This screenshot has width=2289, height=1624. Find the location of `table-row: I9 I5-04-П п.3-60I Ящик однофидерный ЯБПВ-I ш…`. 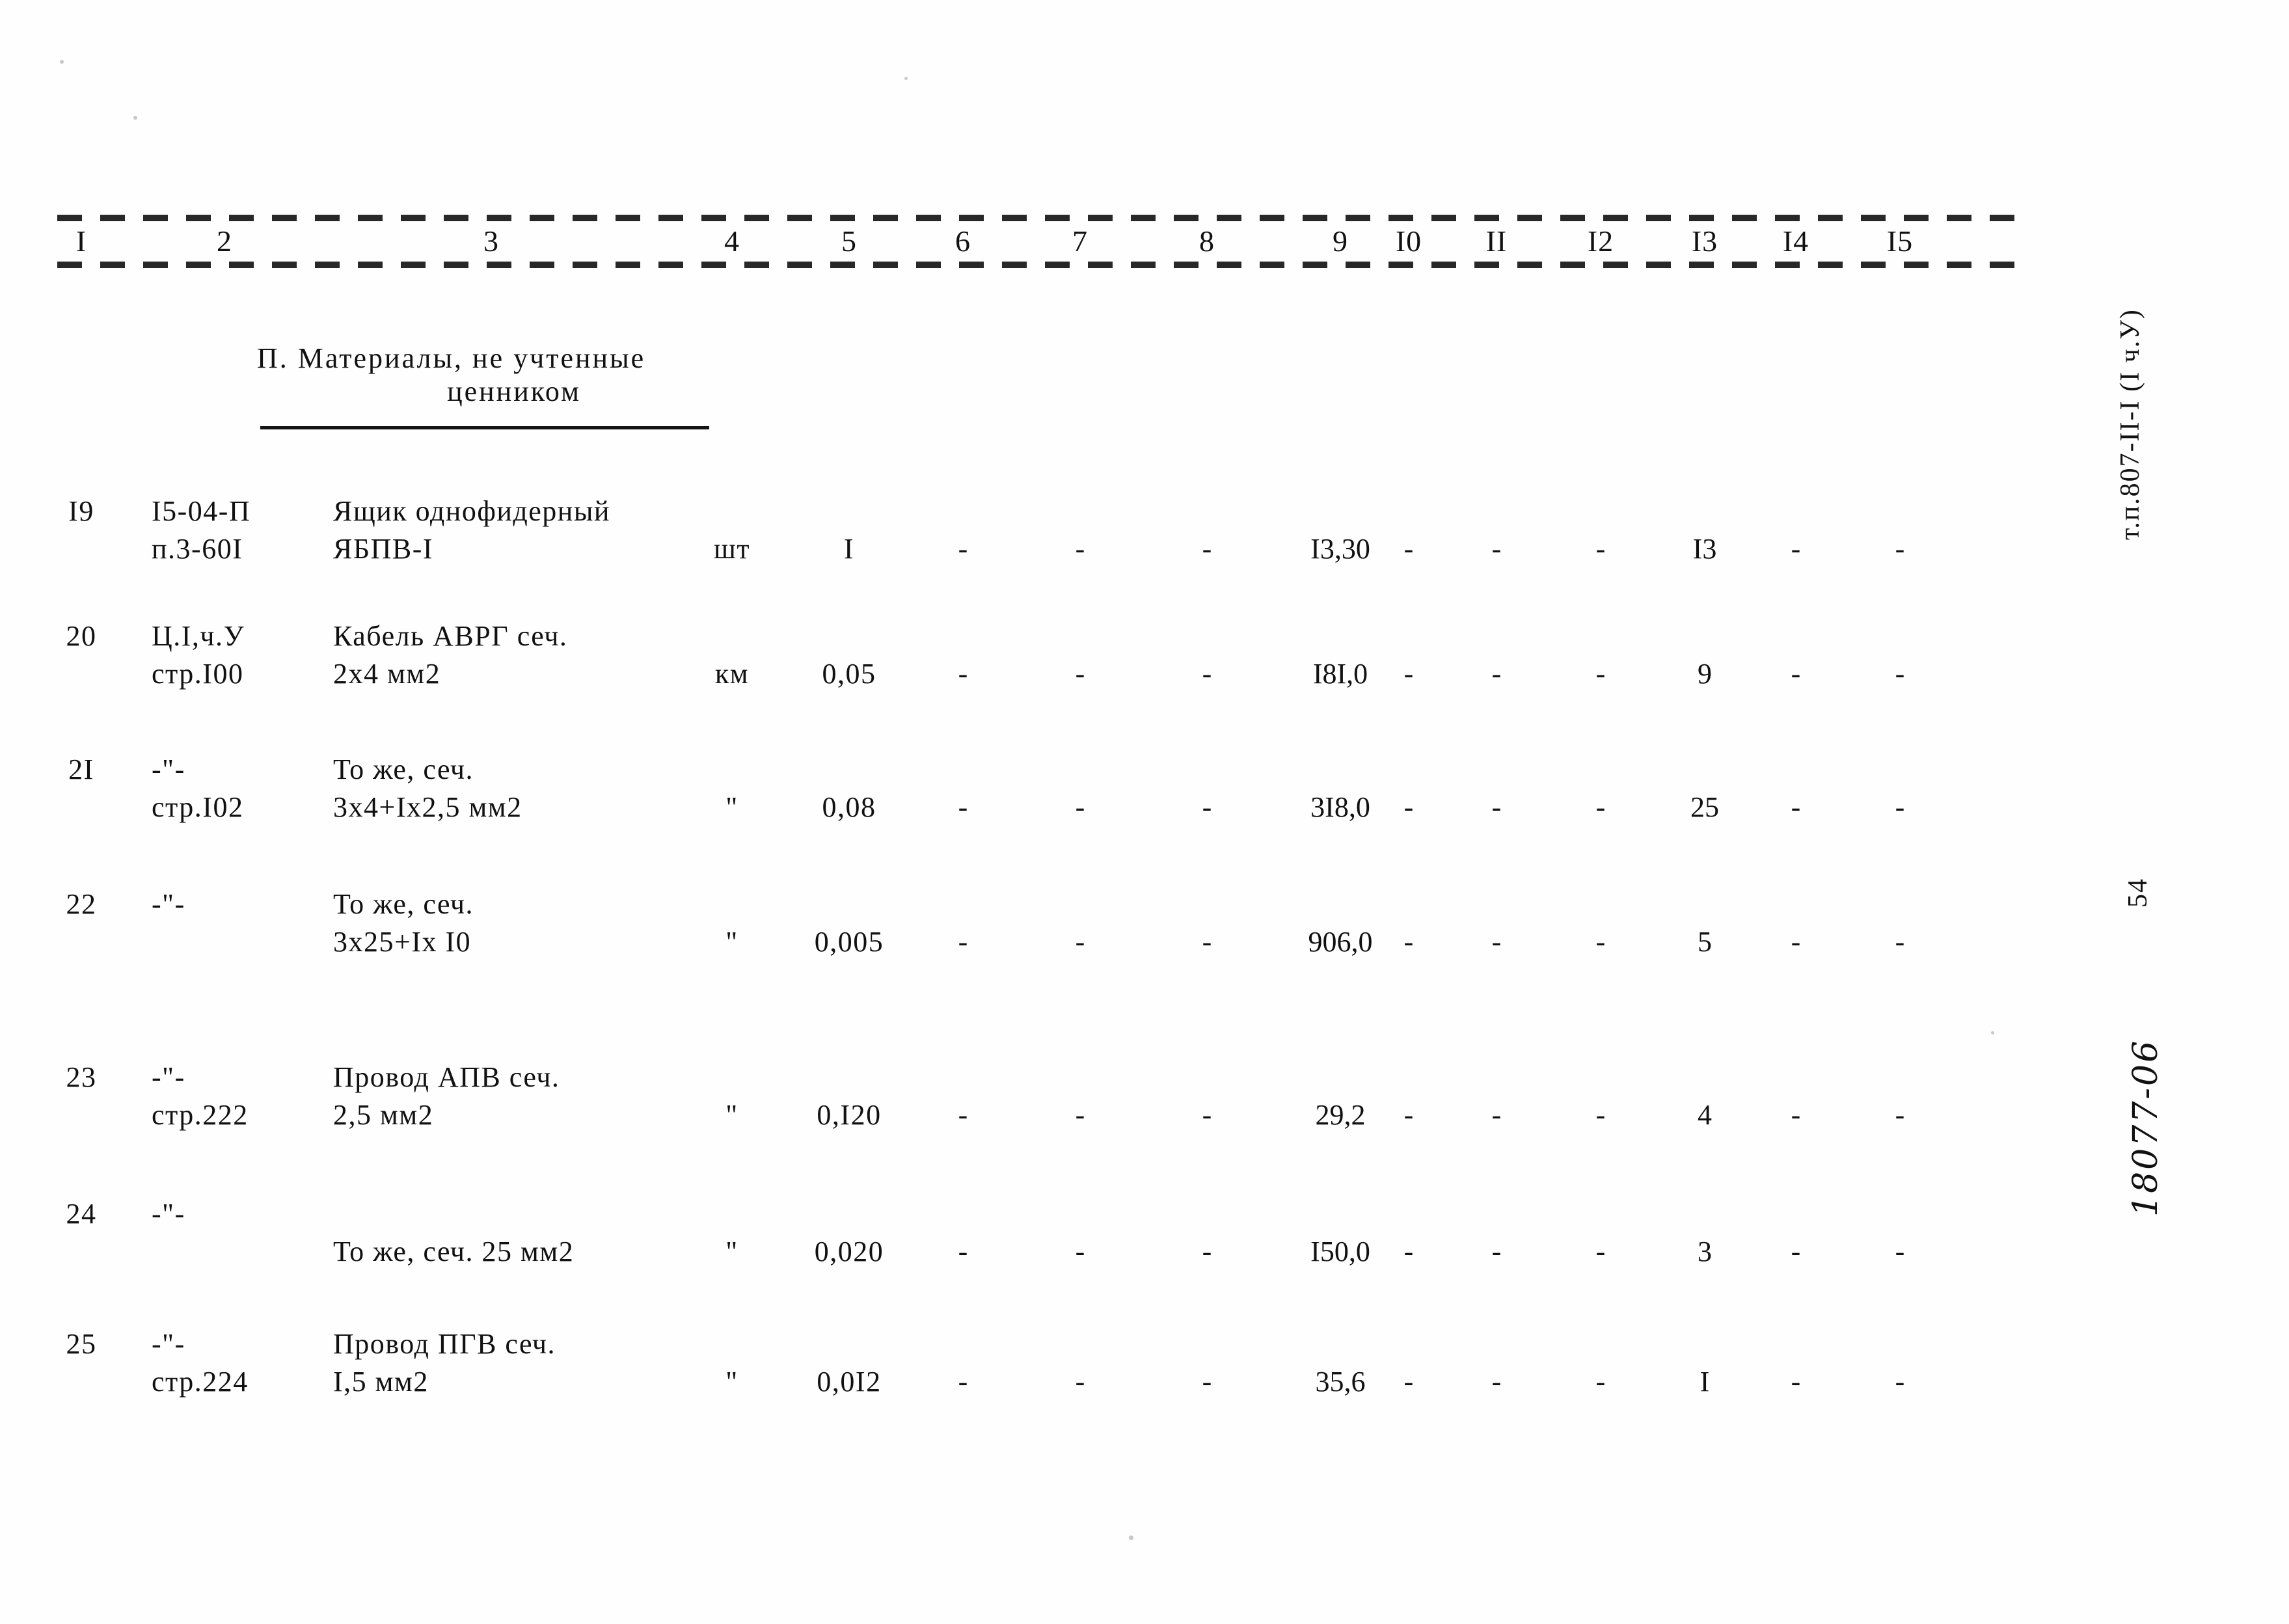

table-row: I9 I5-04-П п.3-60I Ящик однофидерный ЯБПВ-I ш… is located at coordinates (1144, 532).